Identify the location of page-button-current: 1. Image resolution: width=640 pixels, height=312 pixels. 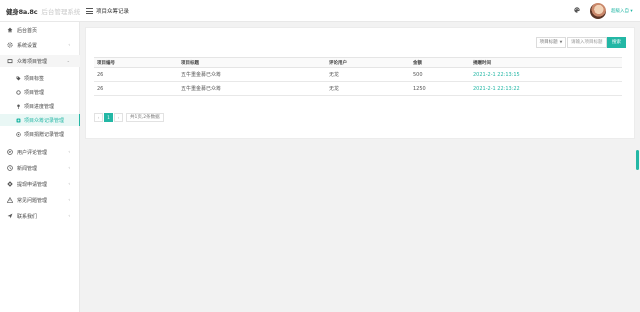
(108, 117).